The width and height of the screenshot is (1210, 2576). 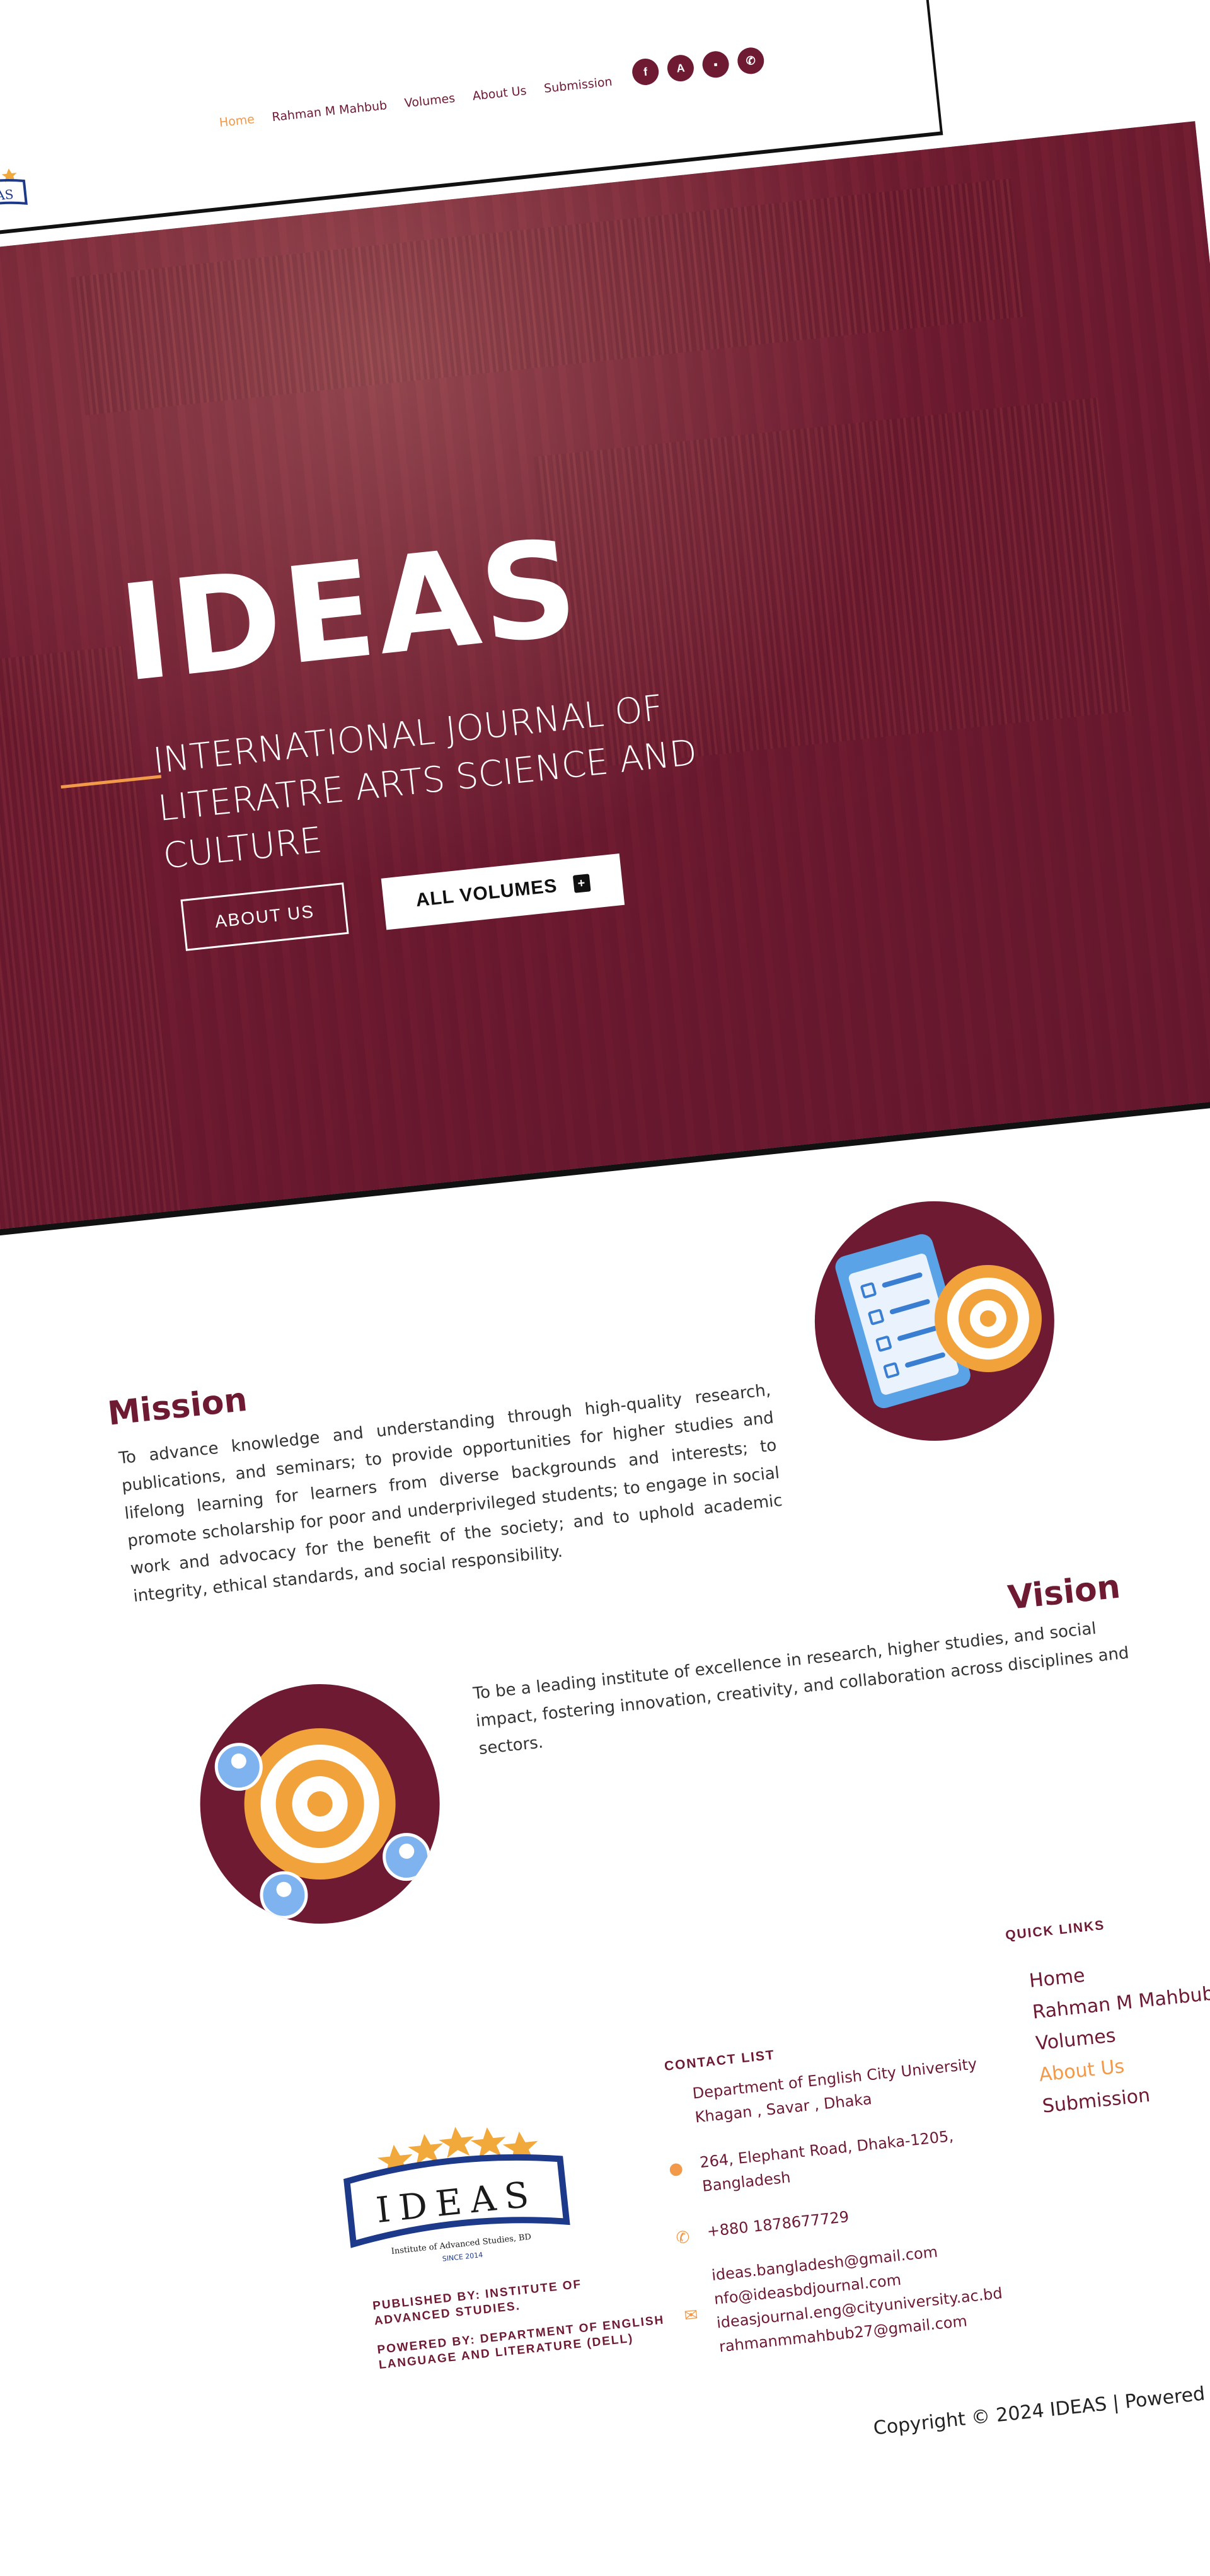 What do you see at coordinates (16, 190) in the screenshot?
I see `header-logo: IDEAS` at bounding box center [16, 190].